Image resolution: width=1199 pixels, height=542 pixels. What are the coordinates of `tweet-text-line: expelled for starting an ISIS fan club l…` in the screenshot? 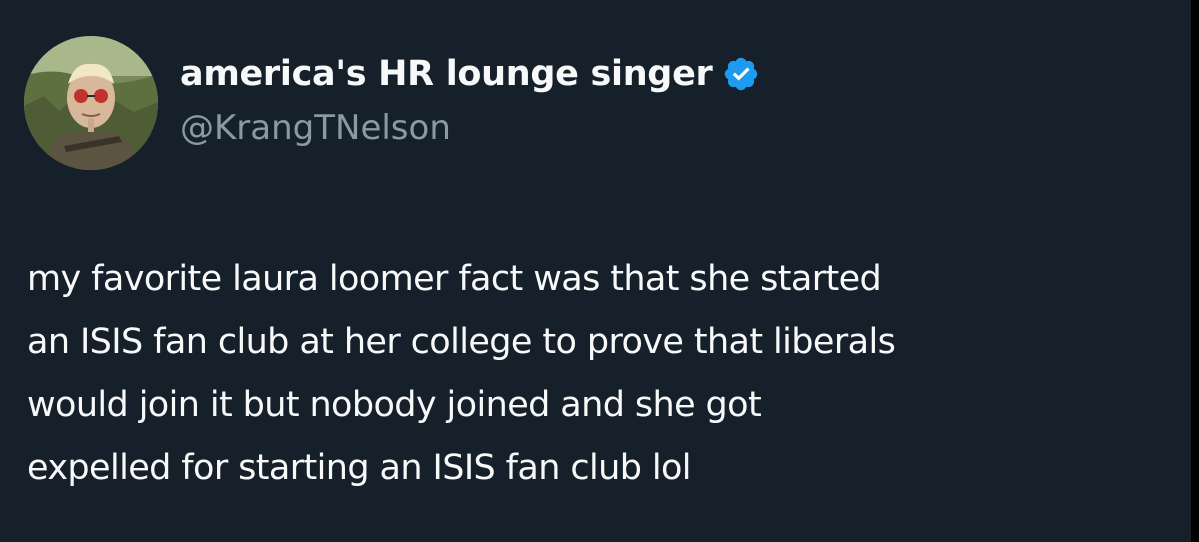 It's located at (359, 468).